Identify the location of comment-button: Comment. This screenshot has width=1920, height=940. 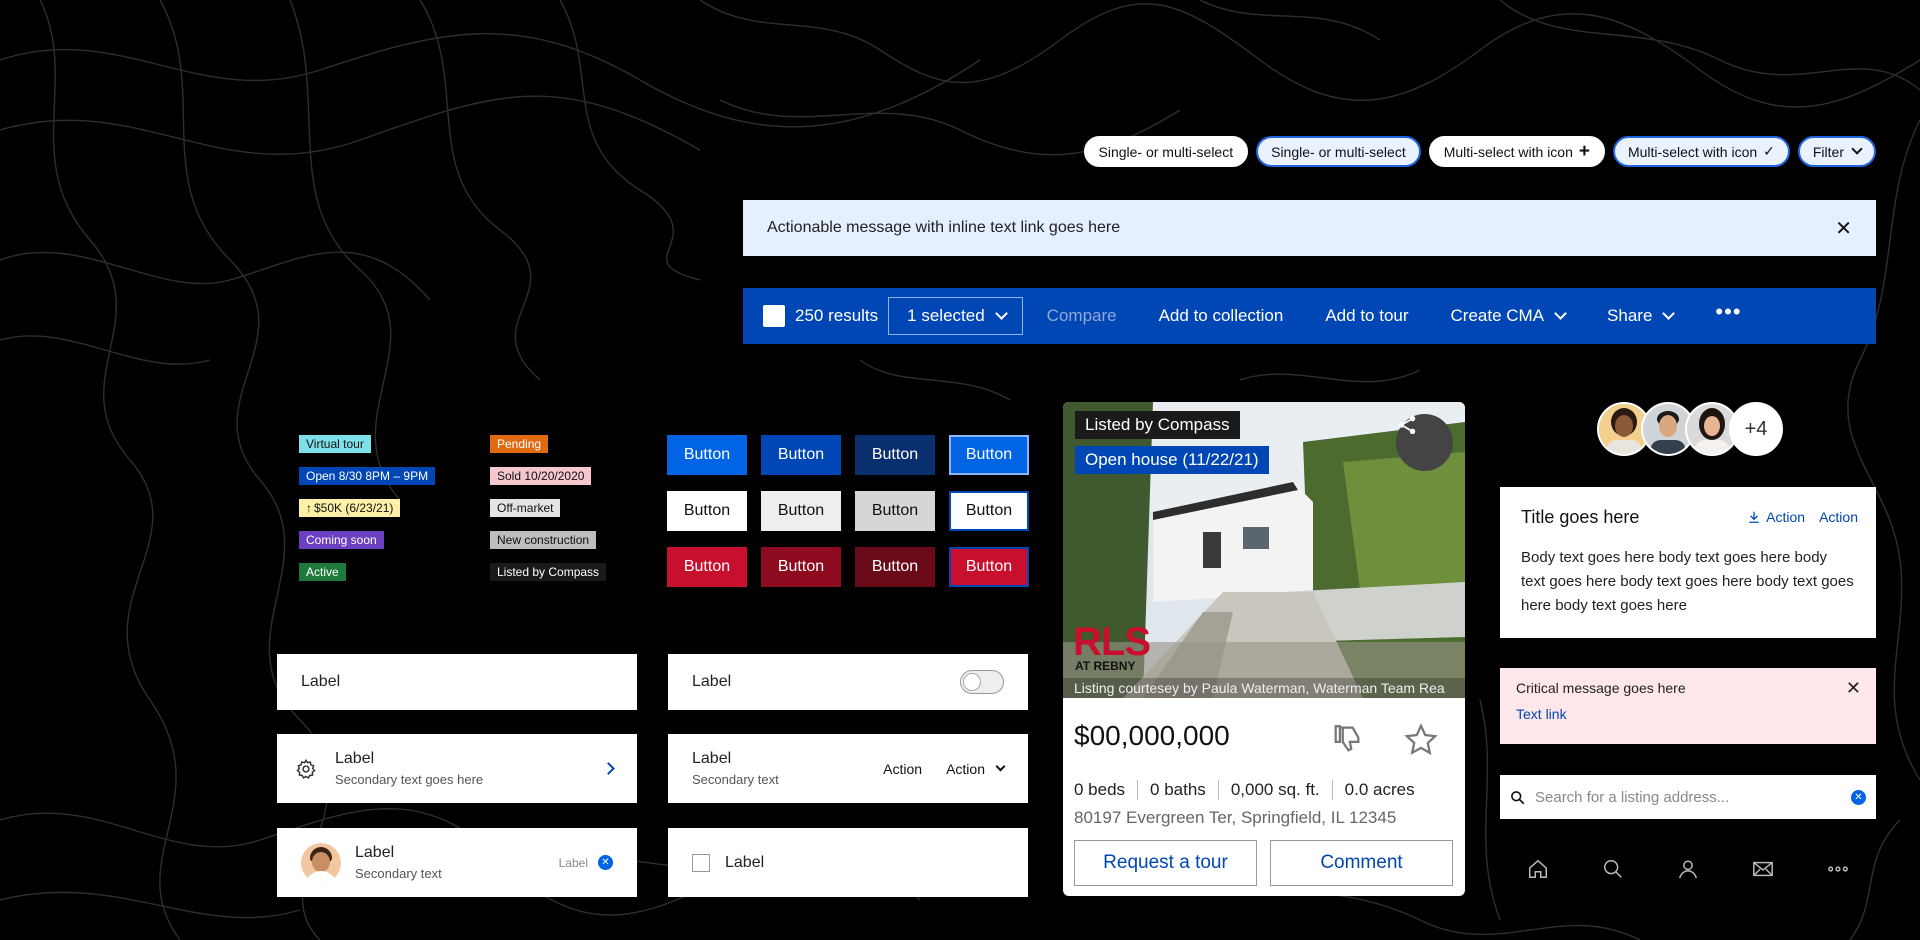
(1361, 863).